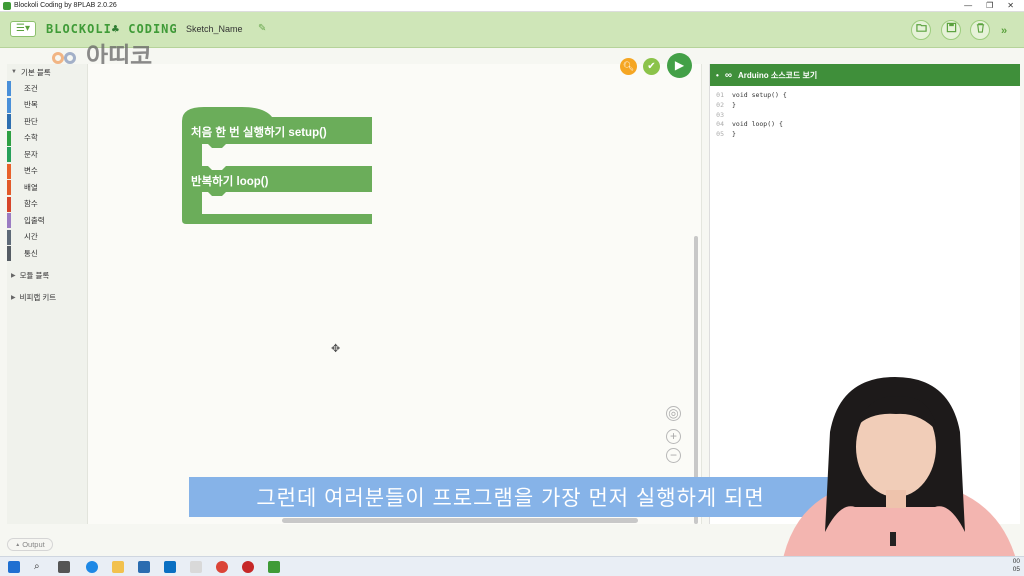  Describe the element at coordinates (47, 171) in the screenshot. I see `sidebar-item-5: 변수` at that location.